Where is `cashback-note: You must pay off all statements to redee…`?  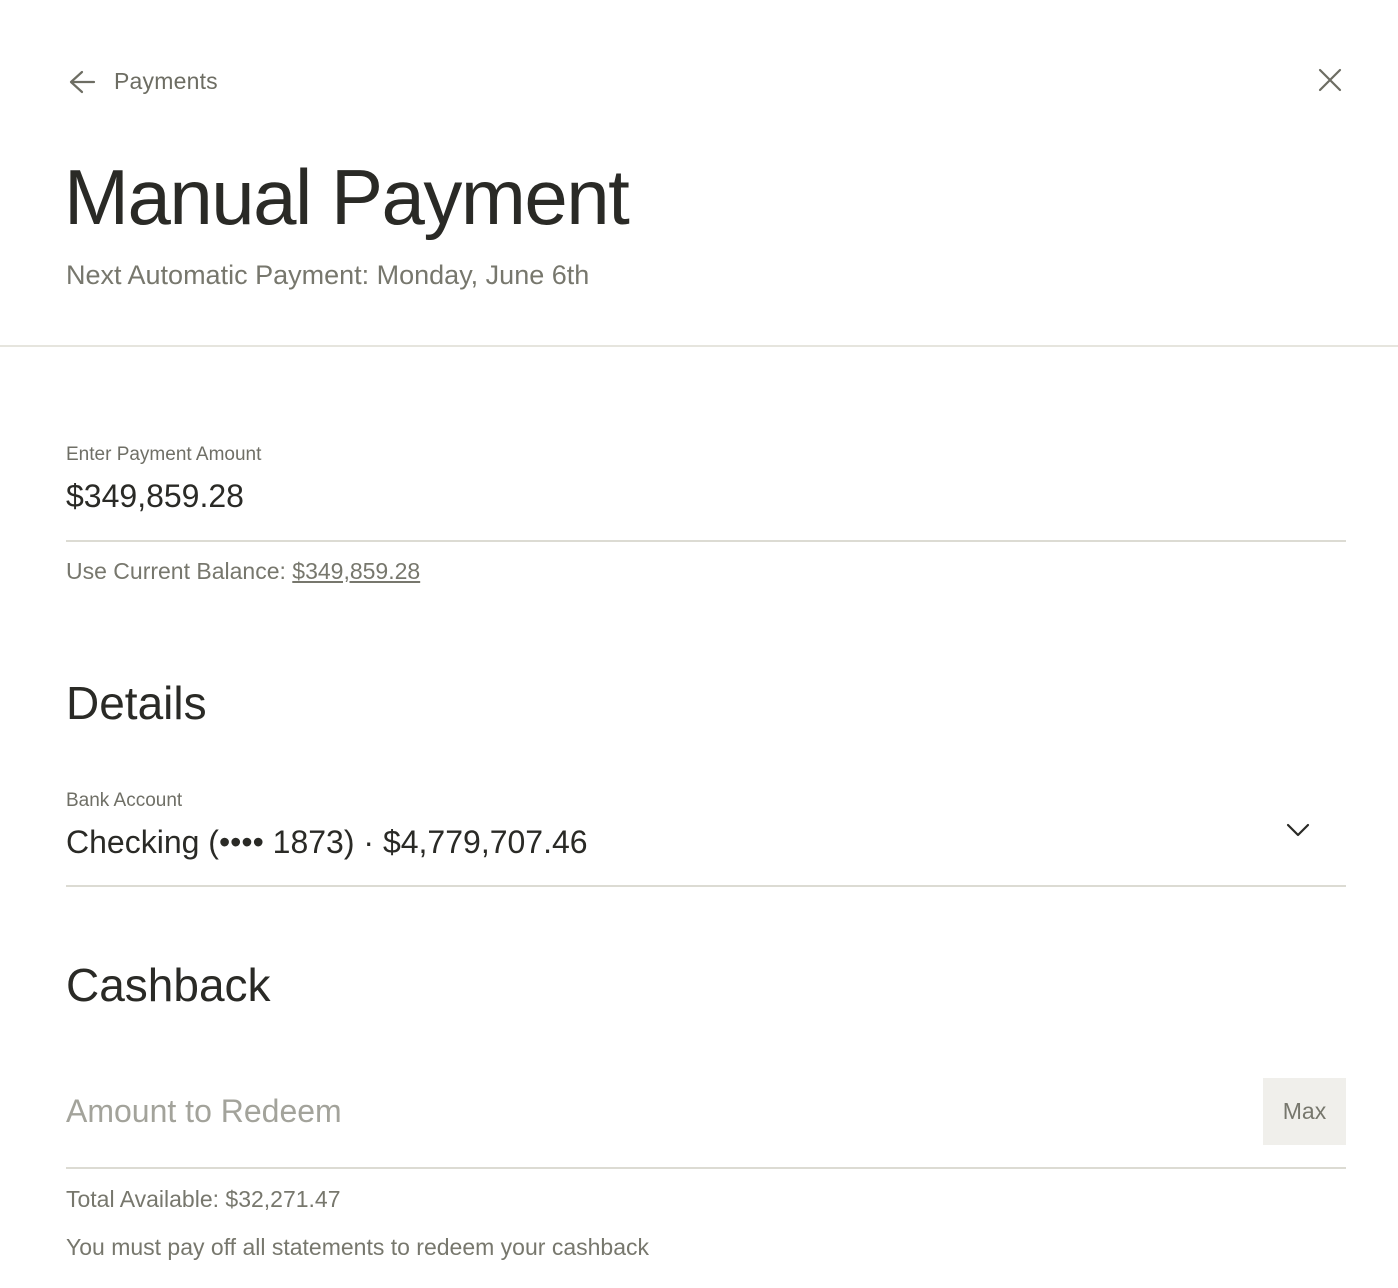
cashback-note: You must pay off all statements to redee… is located at coordinates (357, 1247).